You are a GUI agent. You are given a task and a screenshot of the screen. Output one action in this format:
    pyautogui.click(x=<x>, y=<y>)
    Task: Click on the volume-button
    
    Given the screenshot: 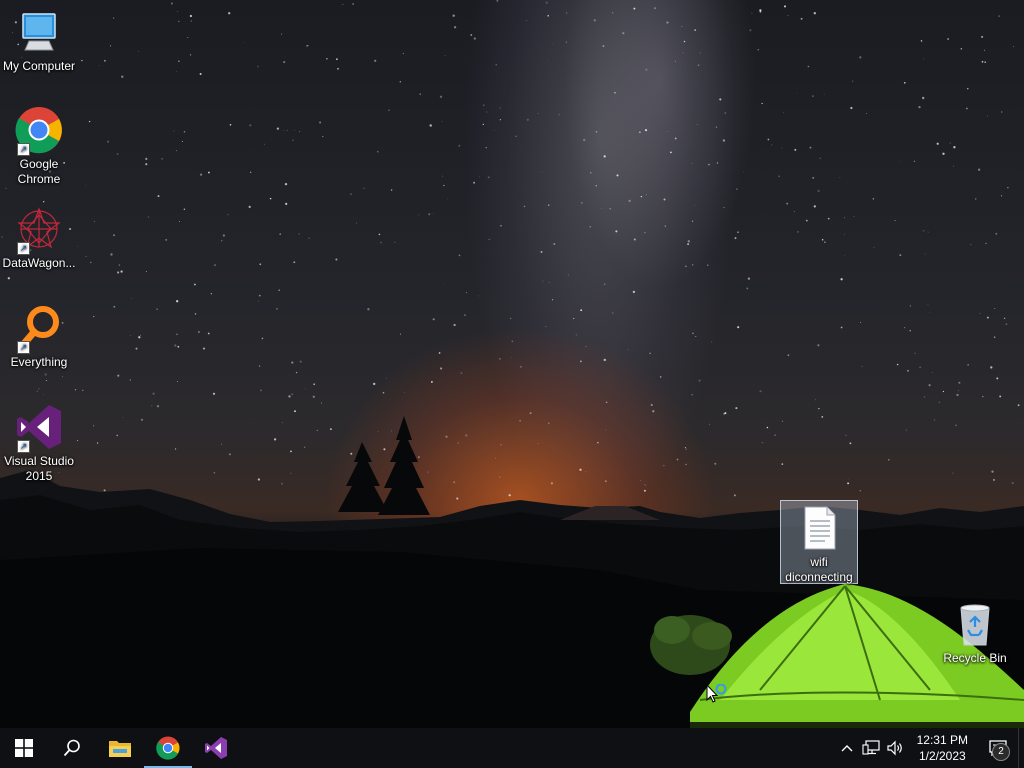 What is the action you would take?
    pyautogui.click(x=895, y=748)
    